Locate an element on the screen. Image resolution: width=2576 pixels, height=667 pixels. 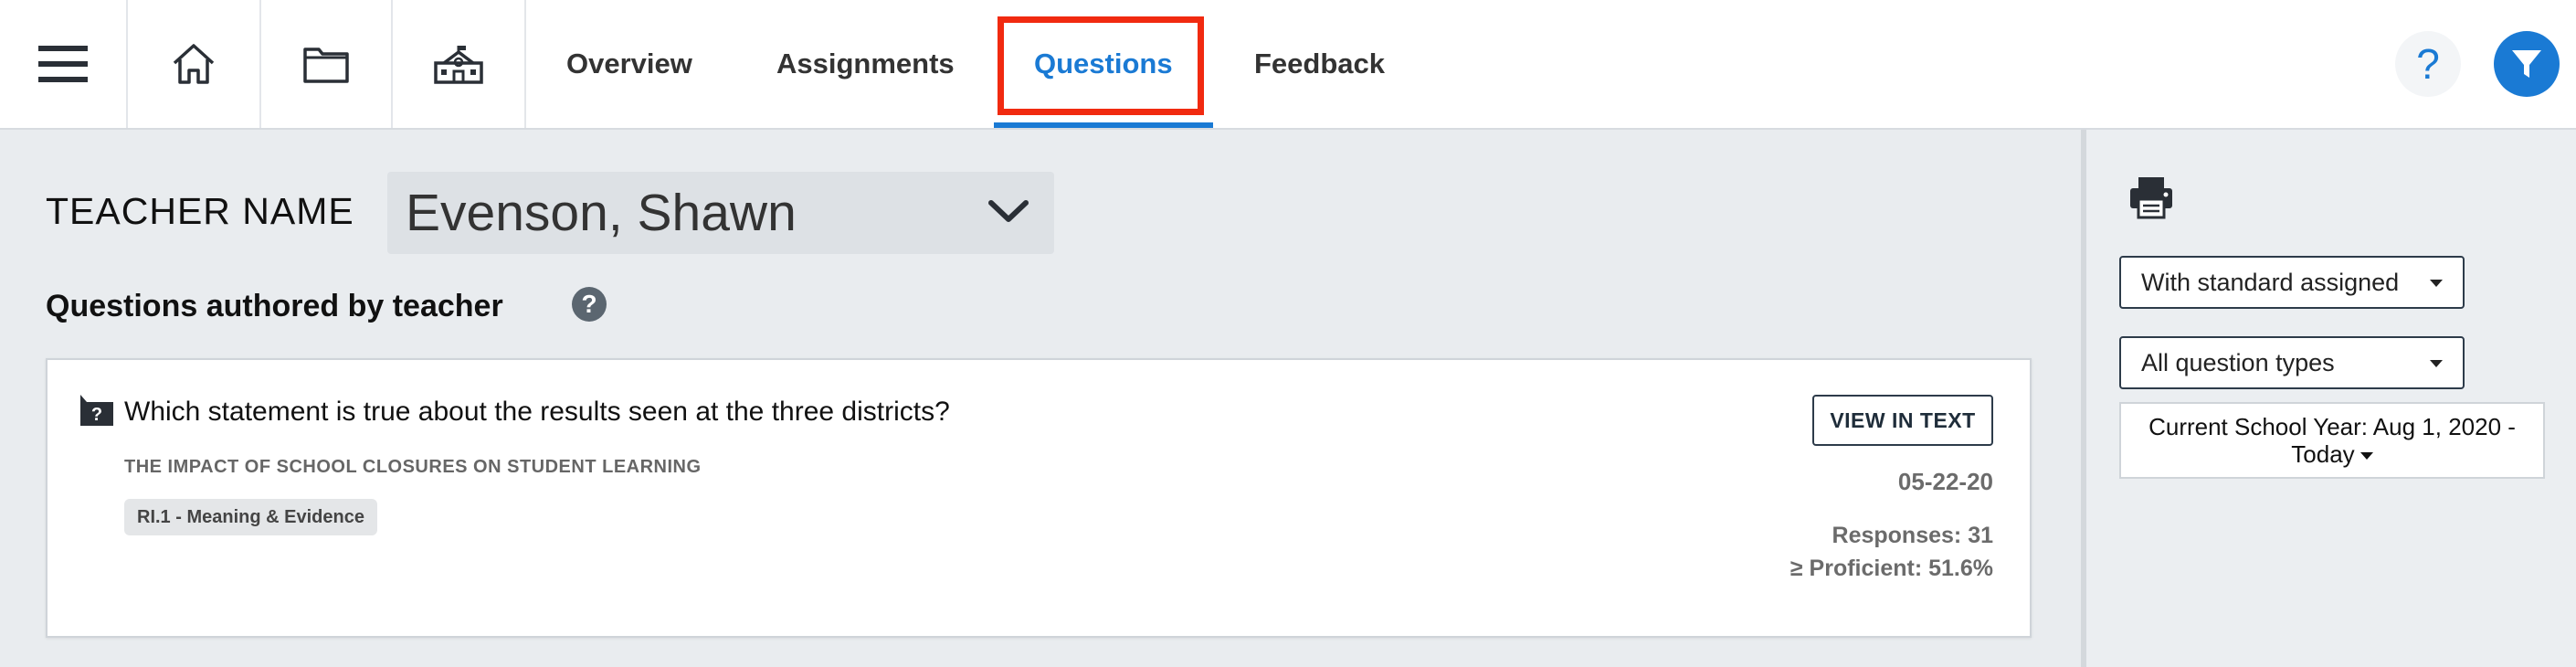
home-icon is located at coordinates (194, 64).